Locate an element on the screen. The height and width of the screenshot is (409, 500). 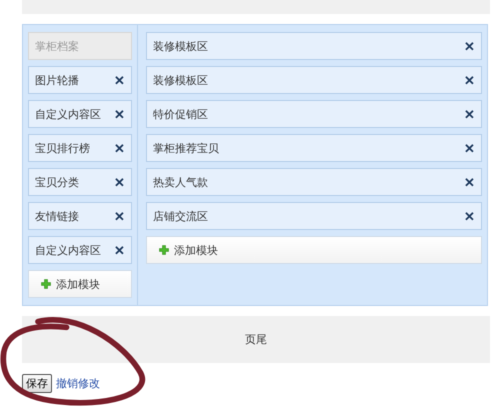
module-item: 热卖人气款 ✕ is located at coordinates (314, 182).